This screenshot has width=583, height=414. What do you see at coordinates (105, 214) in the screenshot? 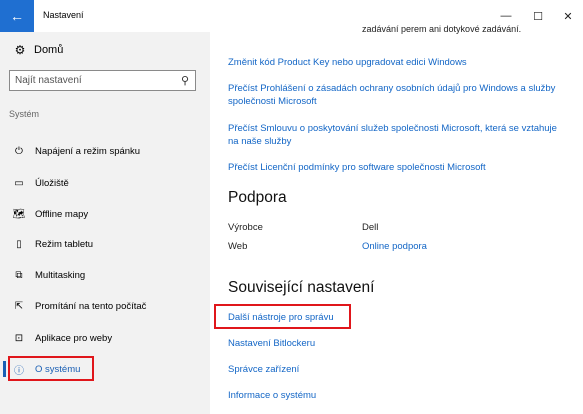
I see `sidebar-item-offline-maps: 🗺 Offline mapy` at bounding box center [105, 214].